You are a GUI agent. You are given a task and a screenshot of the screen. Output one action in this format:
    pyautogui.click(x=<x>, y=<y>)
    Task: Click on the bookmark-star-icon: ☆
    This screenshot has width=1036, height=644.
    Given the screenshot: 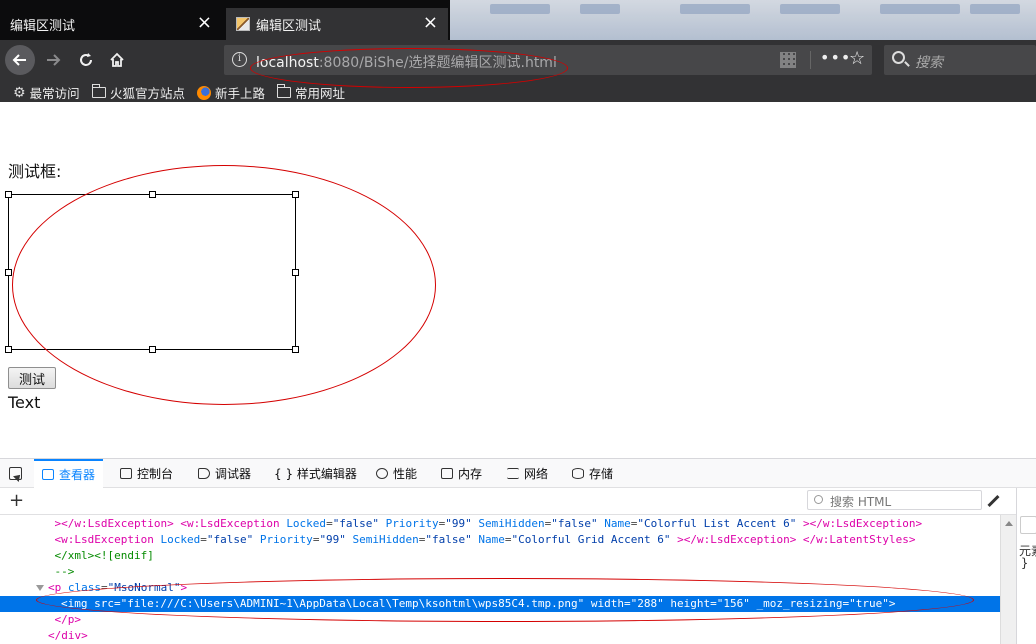 What is the action you would take?
    pyautogui.click(x=857, y=58)
    